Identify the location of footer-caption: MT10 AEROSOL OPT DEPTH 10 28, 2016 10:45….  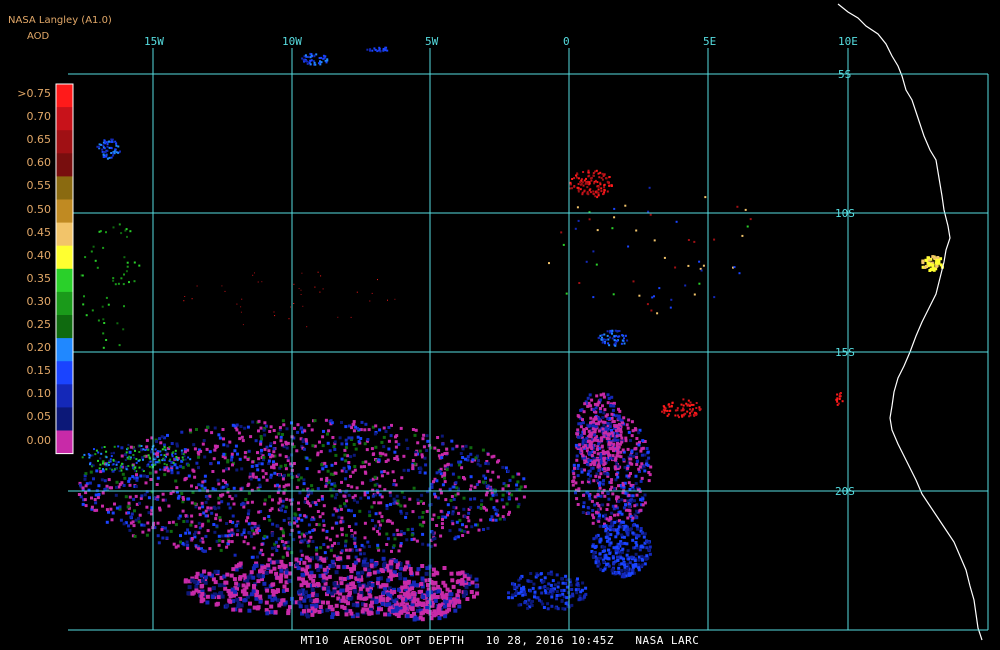
(500, 640).